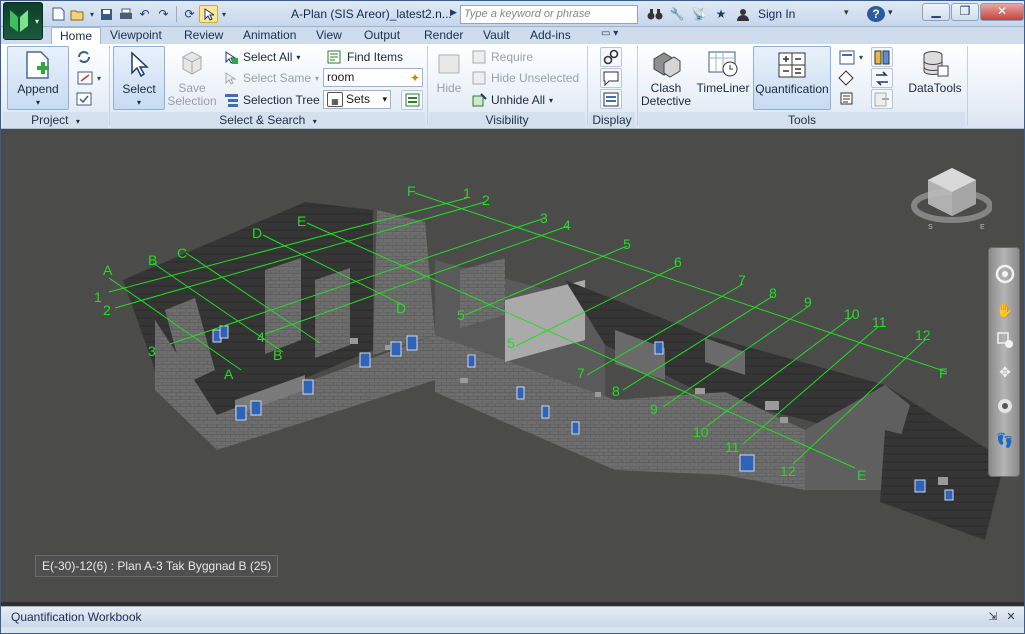 This screenshot has height=634, width=1025. I want to click on viewcube-icon: S E, so click(951, 195).